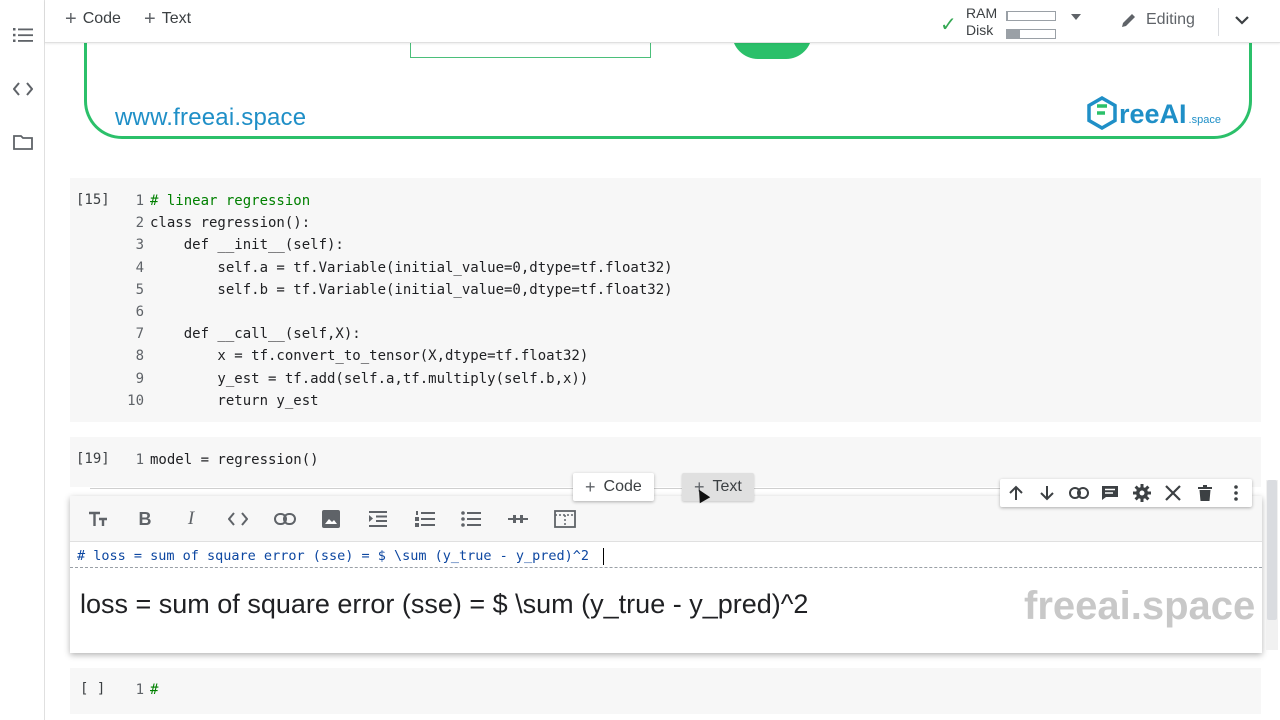 The width and height of the screenshot is (1280, 720). Describe the element at coordinates (662, 21) in the screenshot. I see `notebook-toolbar: + Code + Text ✓ RAM Disk Editing` at that location.